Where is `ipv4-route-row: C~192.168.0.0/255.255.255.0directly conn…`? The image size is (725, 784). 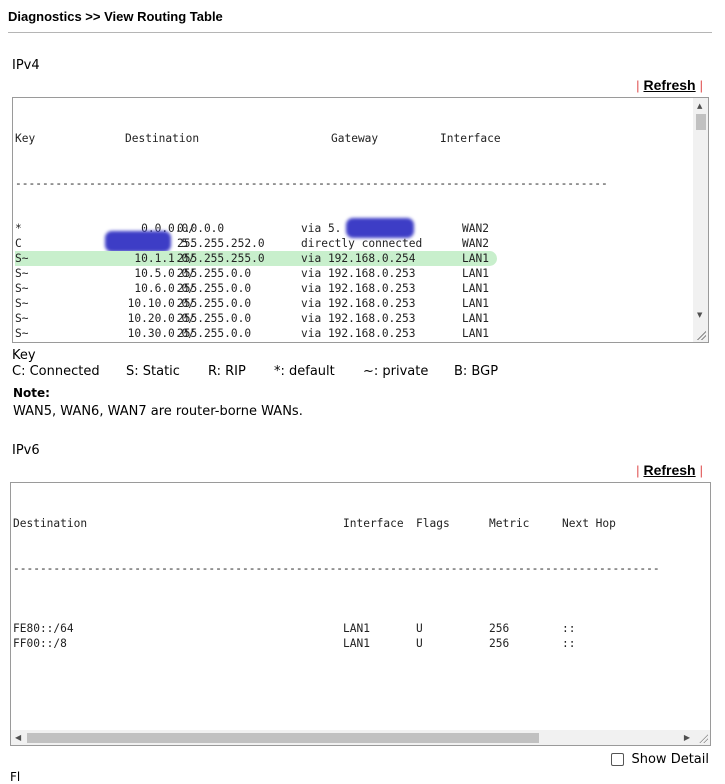
ipv4-route-row: C~192.168.0.0/255.255.255.0directly conn… is located at coordinates (353, 341).